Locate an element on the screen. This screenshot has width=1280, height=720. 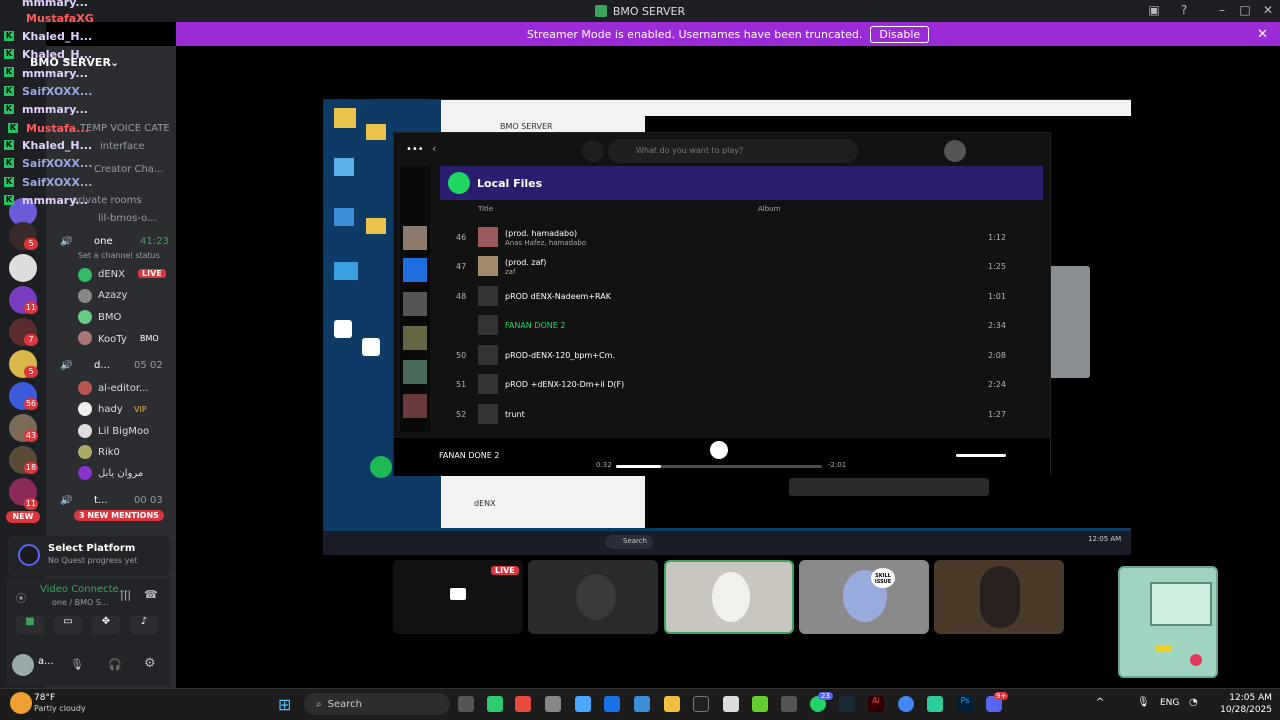
close-icon: ✕ is located at coordinates (1262, 34).